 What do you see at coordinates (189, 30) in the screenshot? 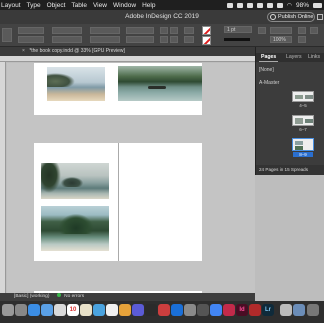
I see `arrange-icon` at bounding box center [189, 30].